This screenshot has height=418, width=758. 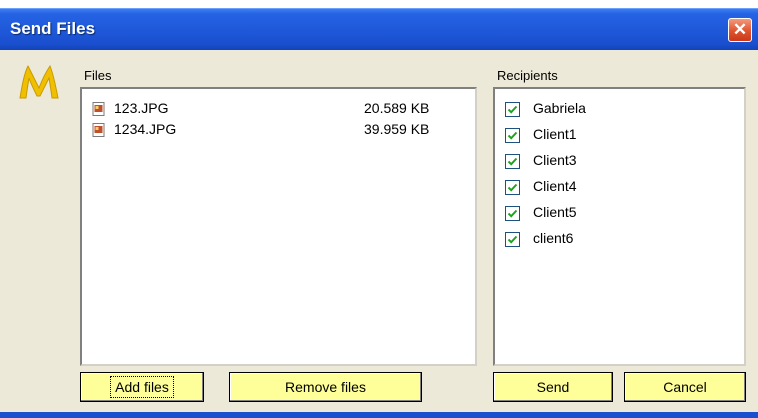 What do you see at coordinates (379, 29) in the screenshot?
I see `title-bar: Send Files ✕` at bounding box center [379, 29].